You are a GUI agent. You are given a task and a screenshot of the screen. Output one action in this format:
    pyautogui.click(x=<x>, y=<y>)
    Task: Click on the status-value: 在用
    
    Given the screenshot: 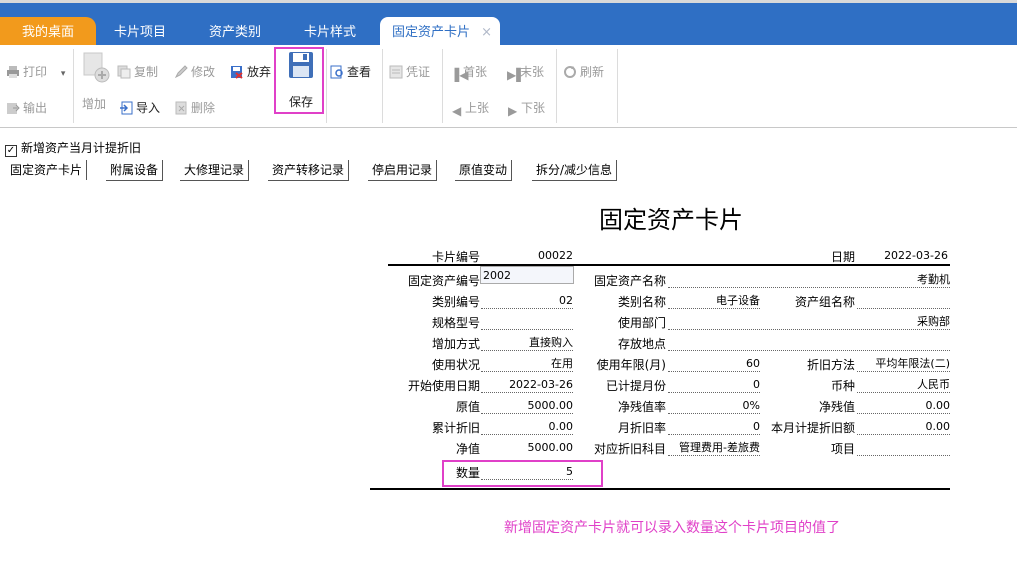 What is the action you would take?
    pyautogui.click(x=527, y=364)
    